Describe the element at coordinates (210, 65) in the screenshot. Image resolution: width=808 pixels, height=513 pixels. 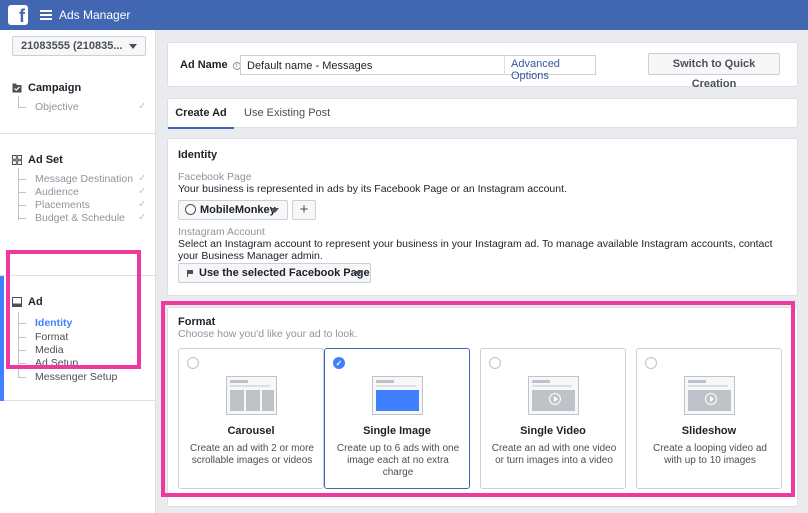
I see `ad-name-label: Ad Name i` at that location.